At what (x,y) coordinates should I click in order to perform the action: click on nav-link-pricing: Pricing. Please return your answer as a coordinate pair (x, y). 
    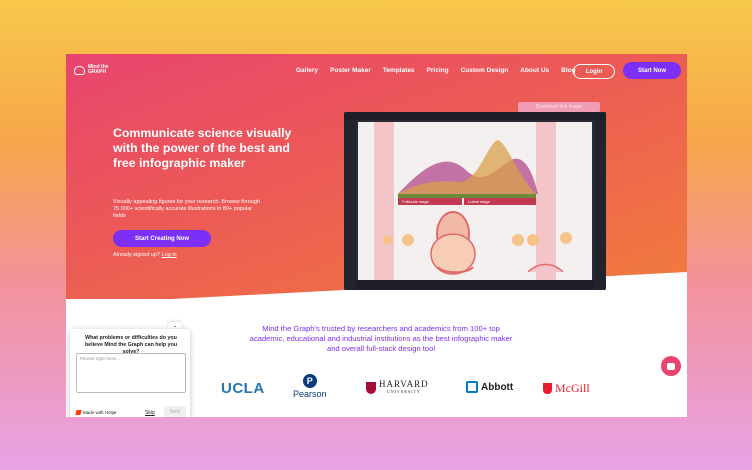
    Looking at the image, I should click on (438, 70).